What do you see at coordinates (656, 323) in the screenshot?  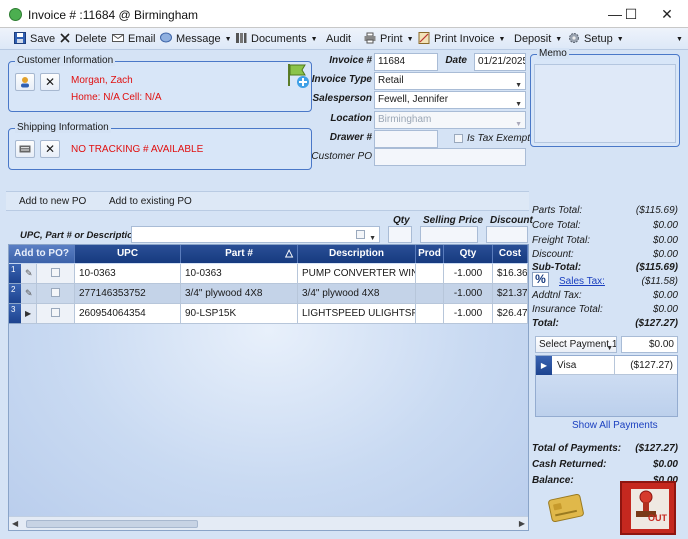 I see `total-value: ($127.27)` at bounding box center [656, 323].